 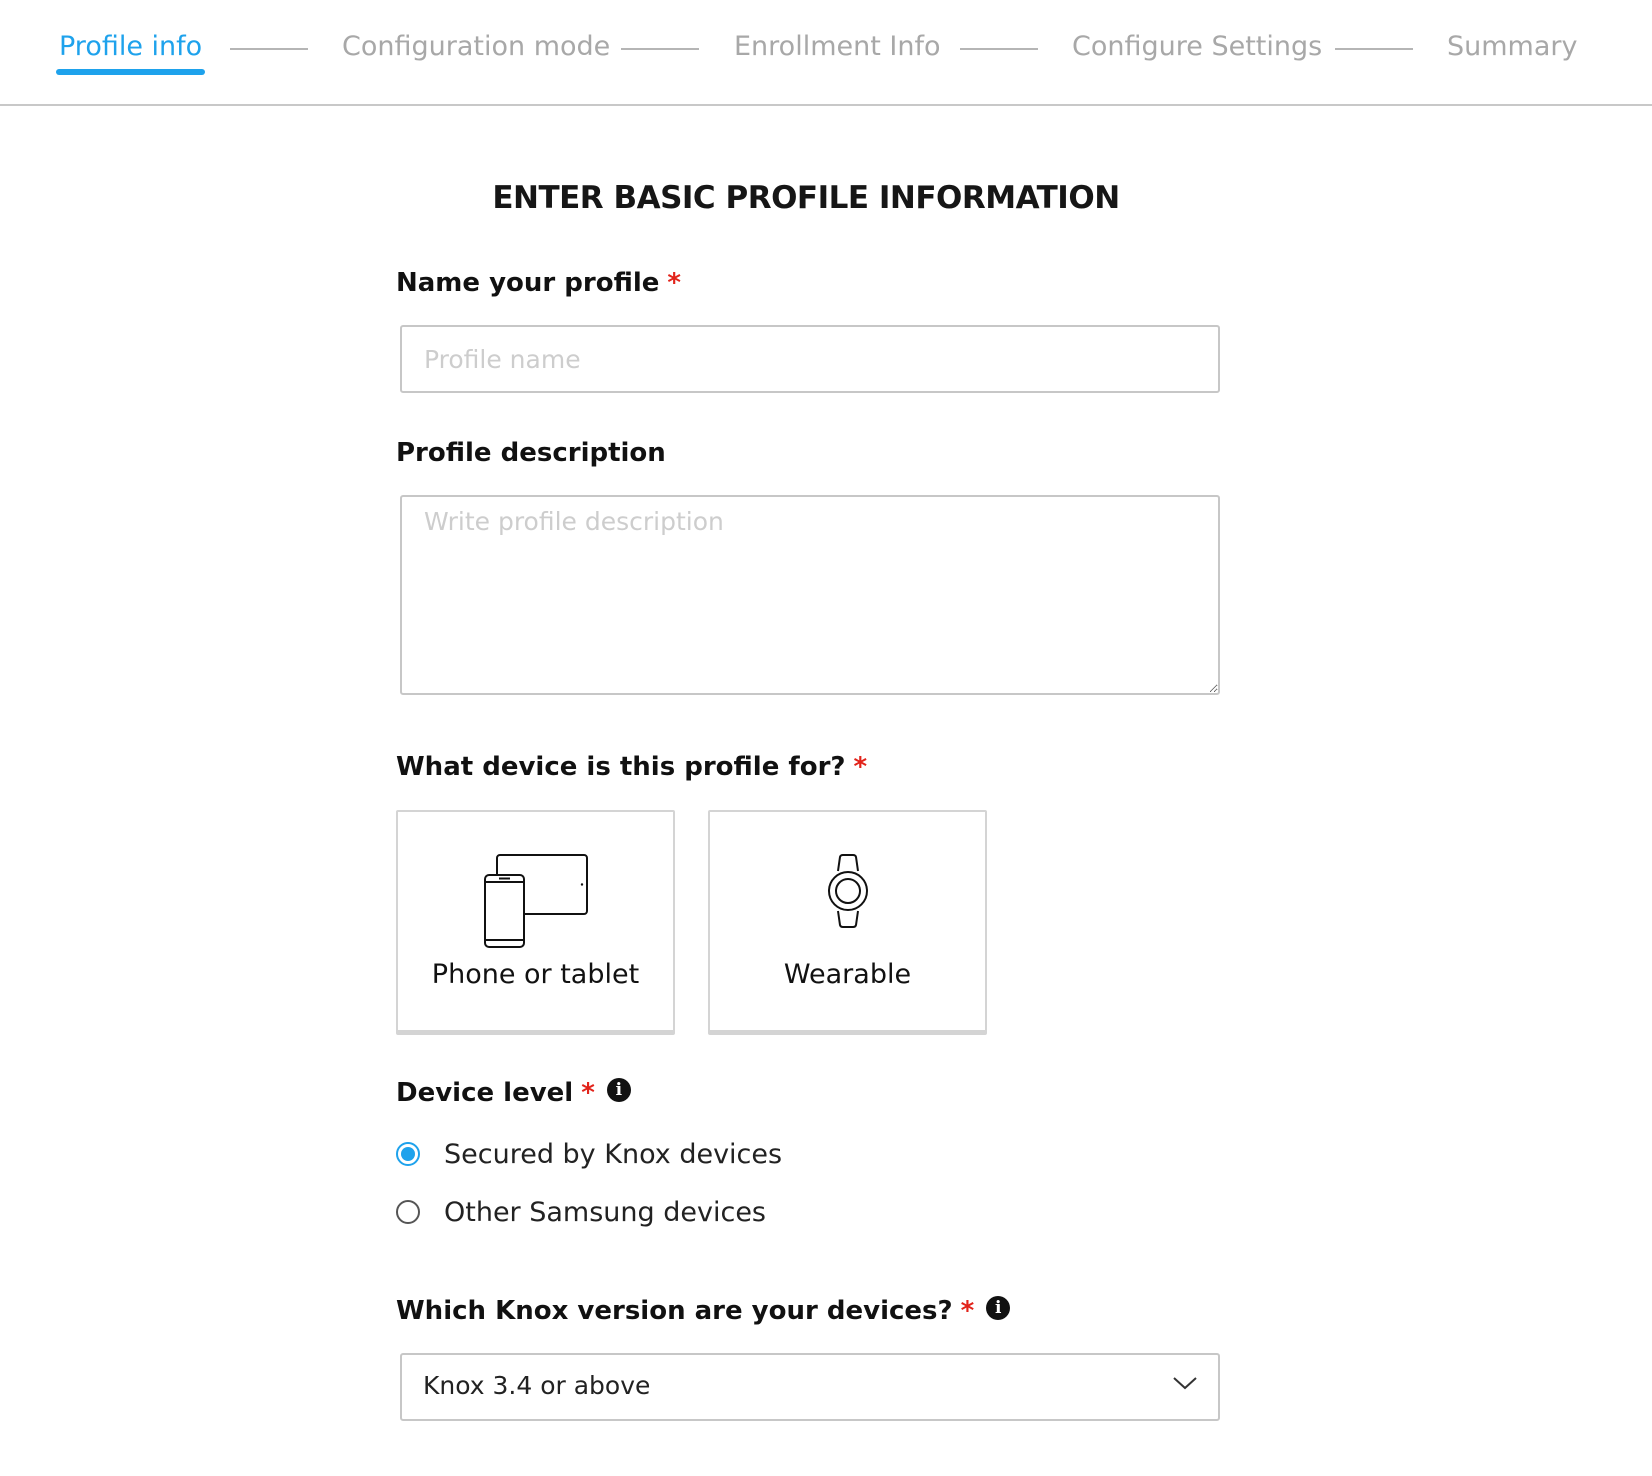 I want to click on device-card-label: Phone or tablet, so click(x=535, y=974).